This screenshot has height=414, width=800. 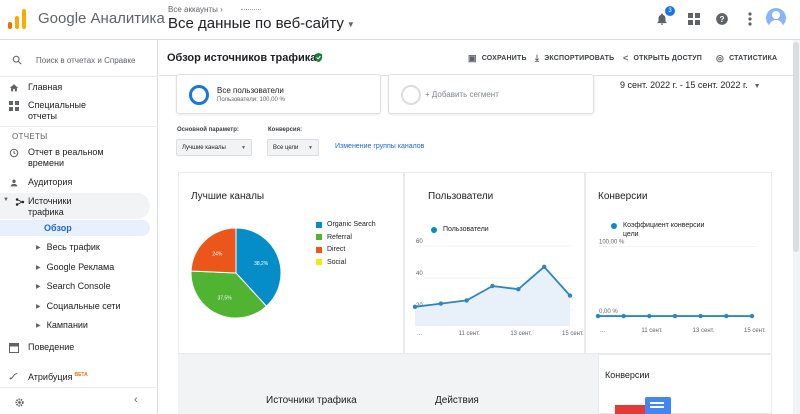 What do you see at coordinates (101, 18) in the screenshot?
I see `product-name: Google Аналитика` at bounding box center [101, 18].